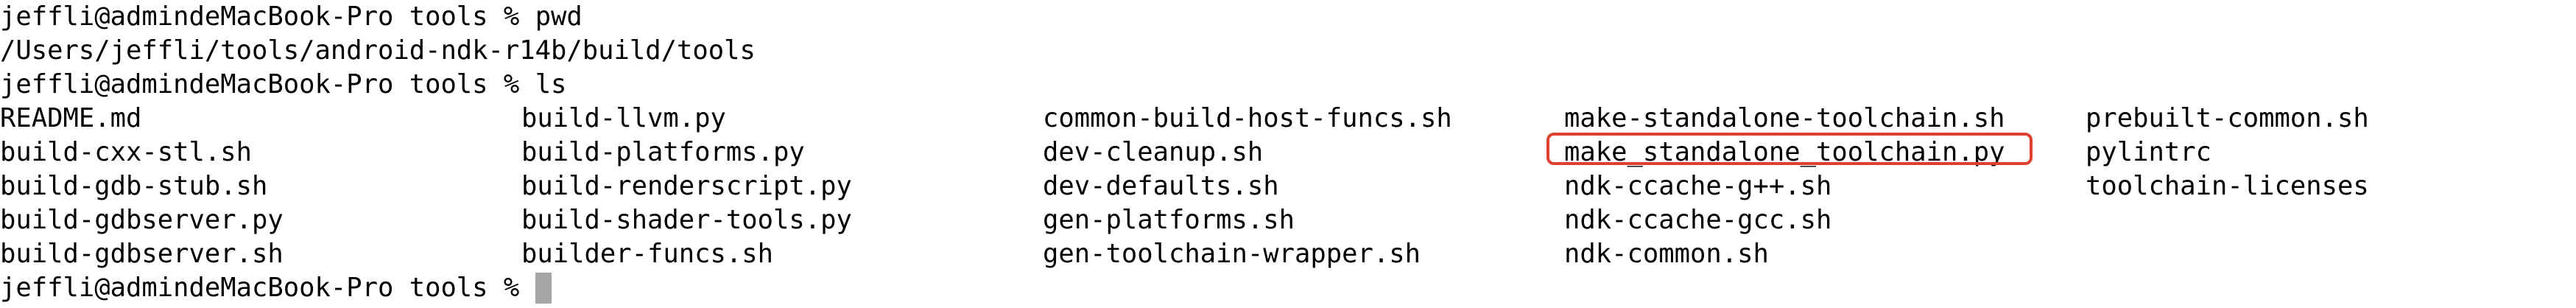 The height and width of the screenshot is (308, 2576). What do you see at coordinates (71, 118) in the screenshot?
I see `file-entry: README.md` at bounding box center [71, 118].